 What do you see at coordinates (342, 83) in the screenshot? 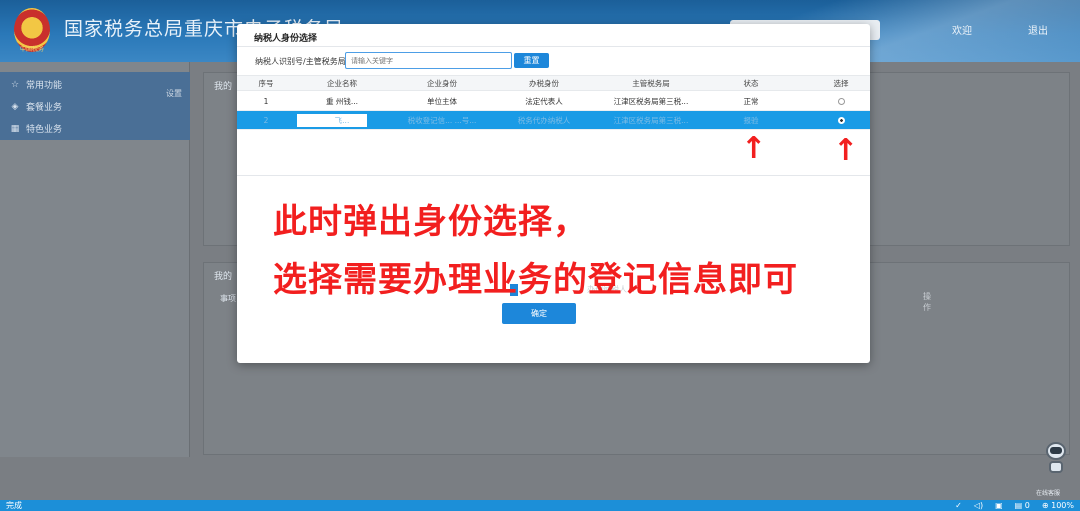
I see `col-company: 企业名称` at bounding box center [342, 83].